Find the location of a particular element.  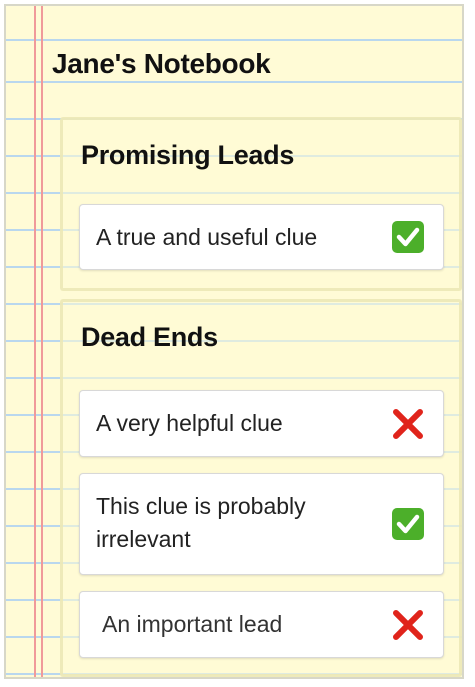

clue-text: A true and useful clue is located at coordinates (207, 237).